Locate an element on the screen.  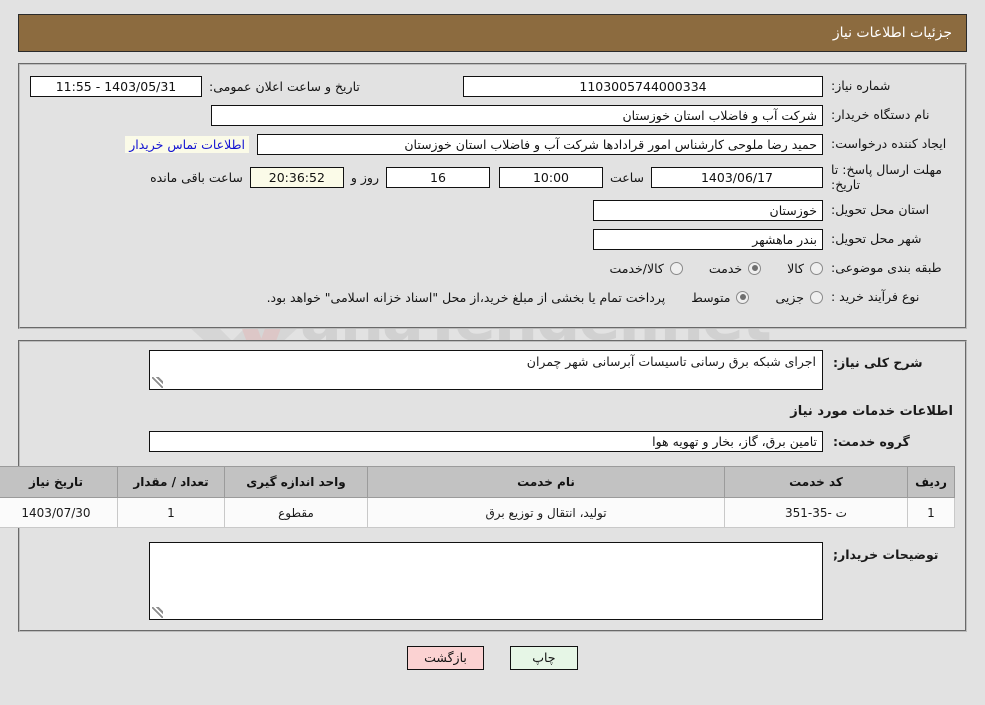
th-quantity: تعداد / مقدار is located at coordinates (171, 482).